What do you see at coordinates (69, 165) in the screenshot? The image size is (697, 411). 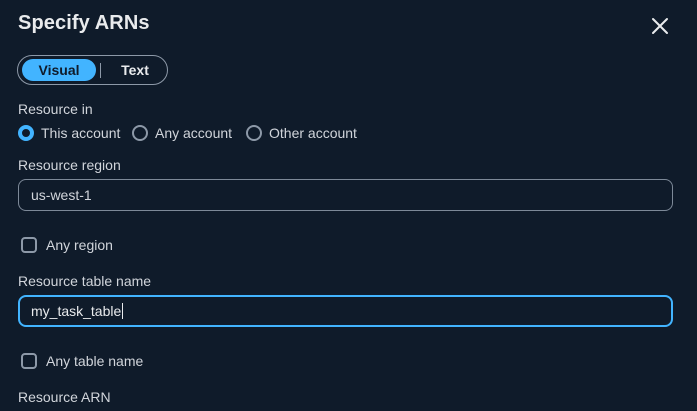 I see `resource-region-label: Resource region` at bounding box center [69, 165].